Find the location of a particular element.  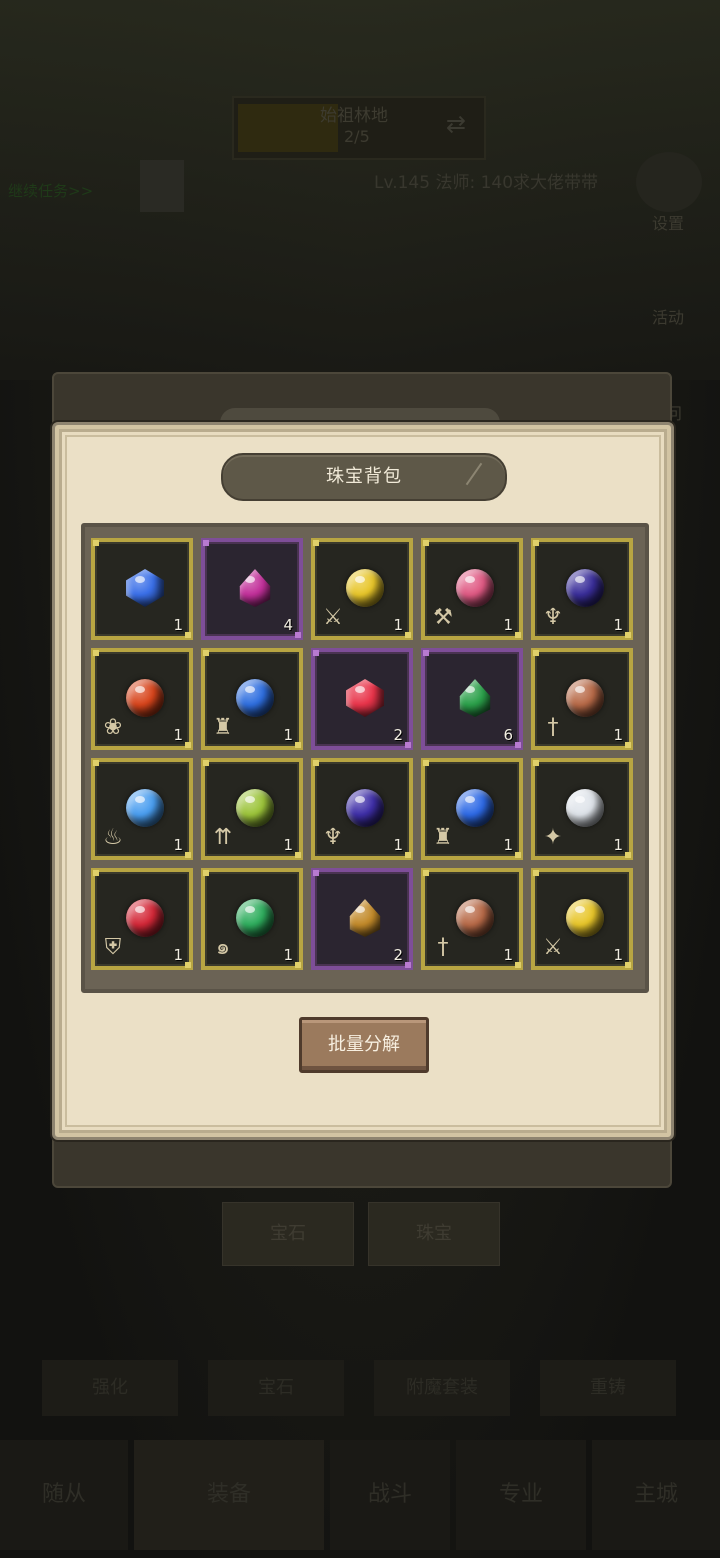

gear-icon is located at coordinates (669, 182).